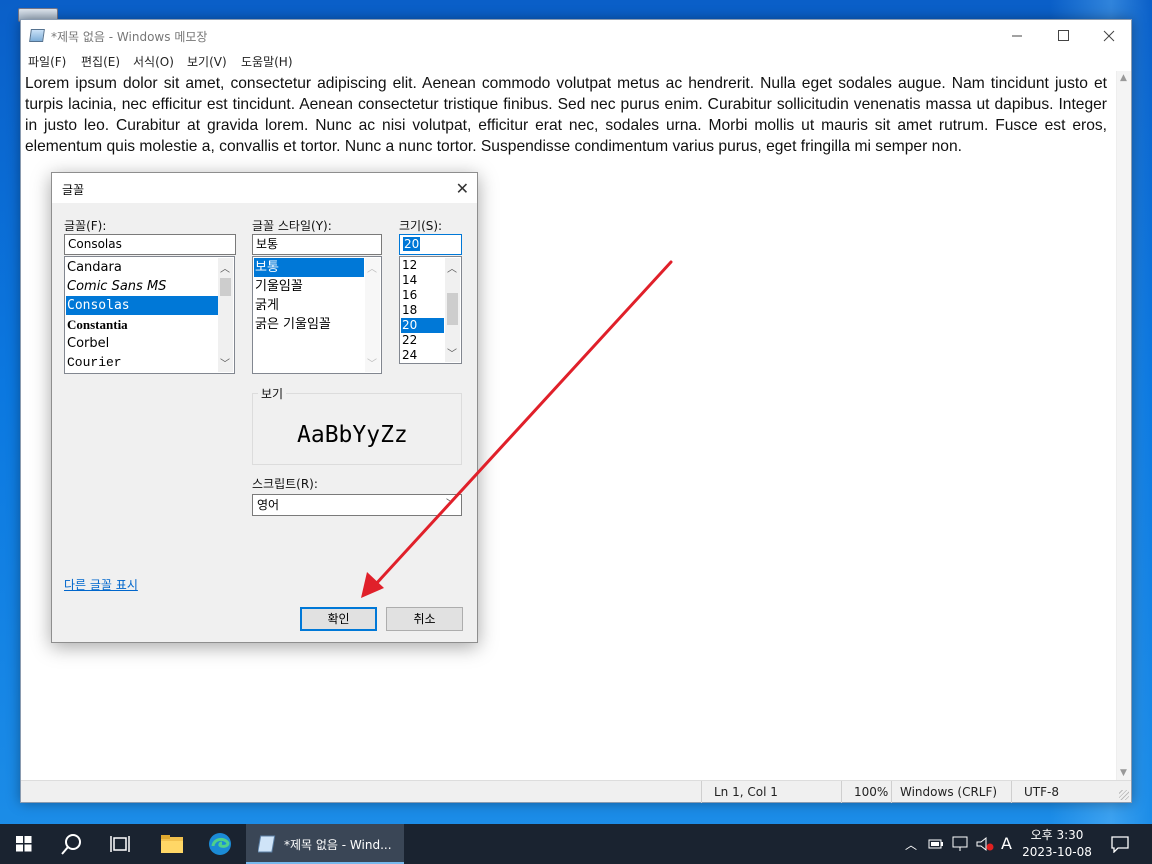 The width and height of the screenshot is (1152, 864). I want to click on notepad-app-icon, so click(37, 35).